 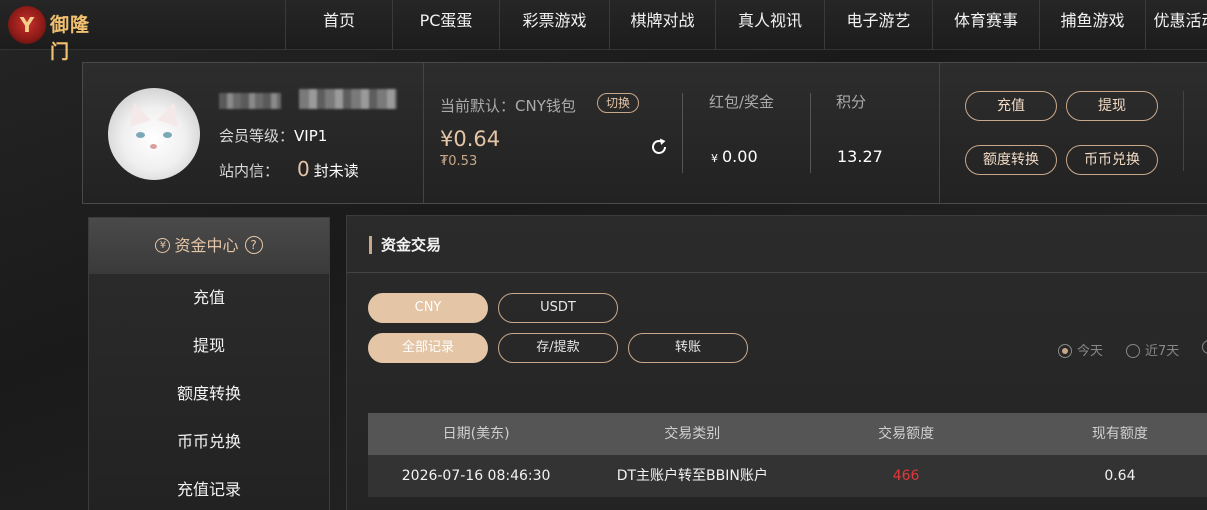 I want to click on nav-item-5: 电子游艺, so click(x=878, y=25).